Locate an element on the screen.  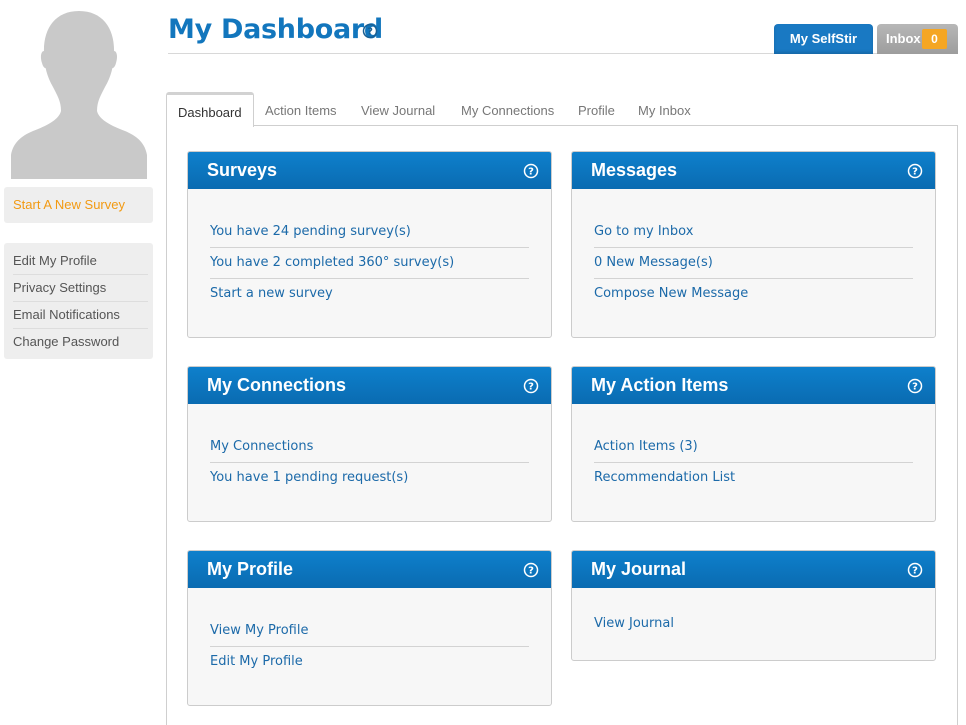
go-to-inbox-link: Go to my Inbox is located at coordinates (753, 232).